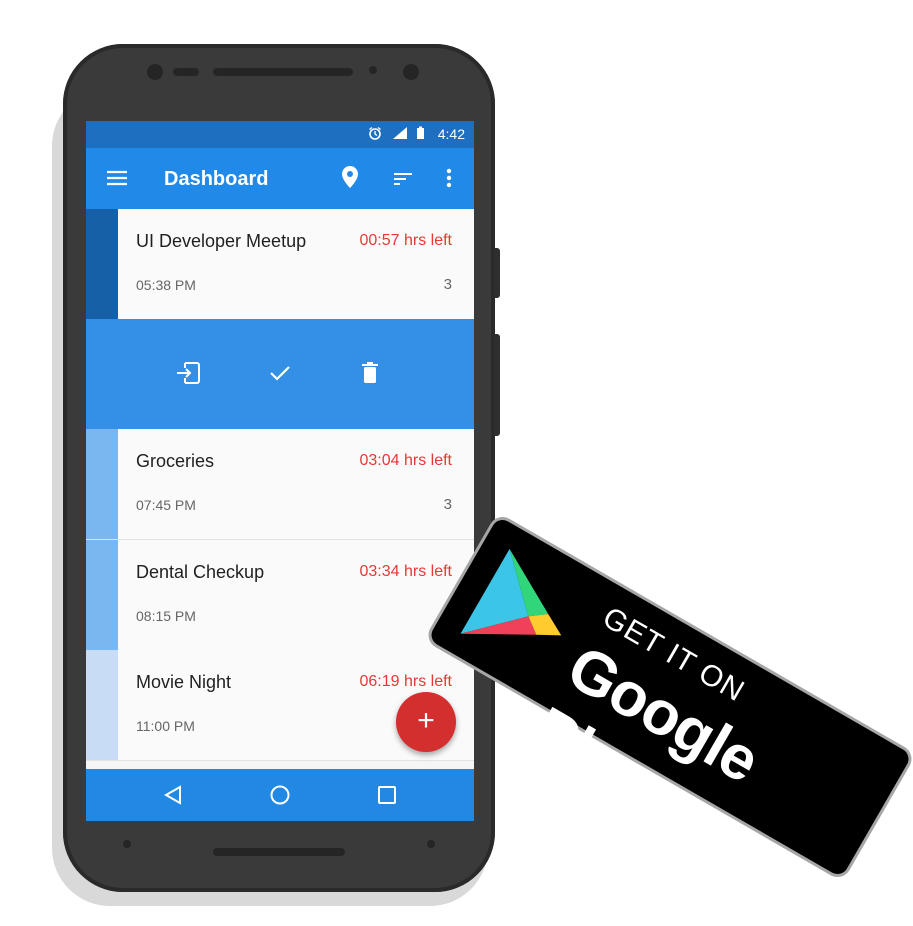 This screenshot has width=913, height=926. I want to click on app-bar: Dashboard, so click(280, 179).